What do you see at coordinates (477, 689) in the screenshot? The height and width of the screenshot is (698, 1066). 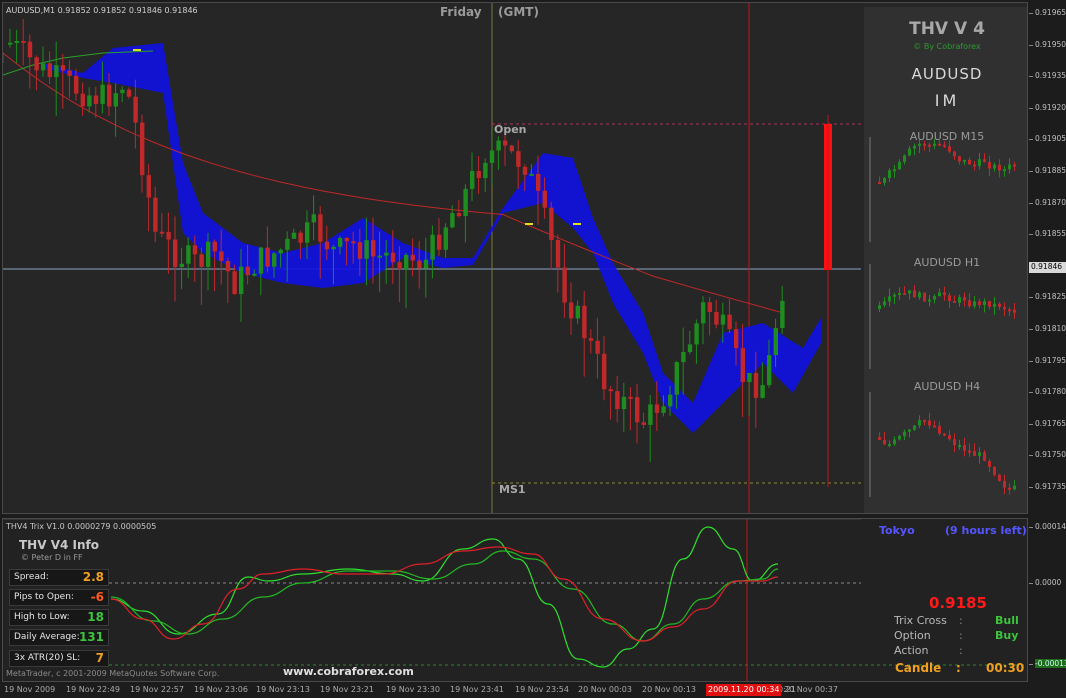 I see `time-tick: 19 Nov 23:41` at bounding box center [477, 689].